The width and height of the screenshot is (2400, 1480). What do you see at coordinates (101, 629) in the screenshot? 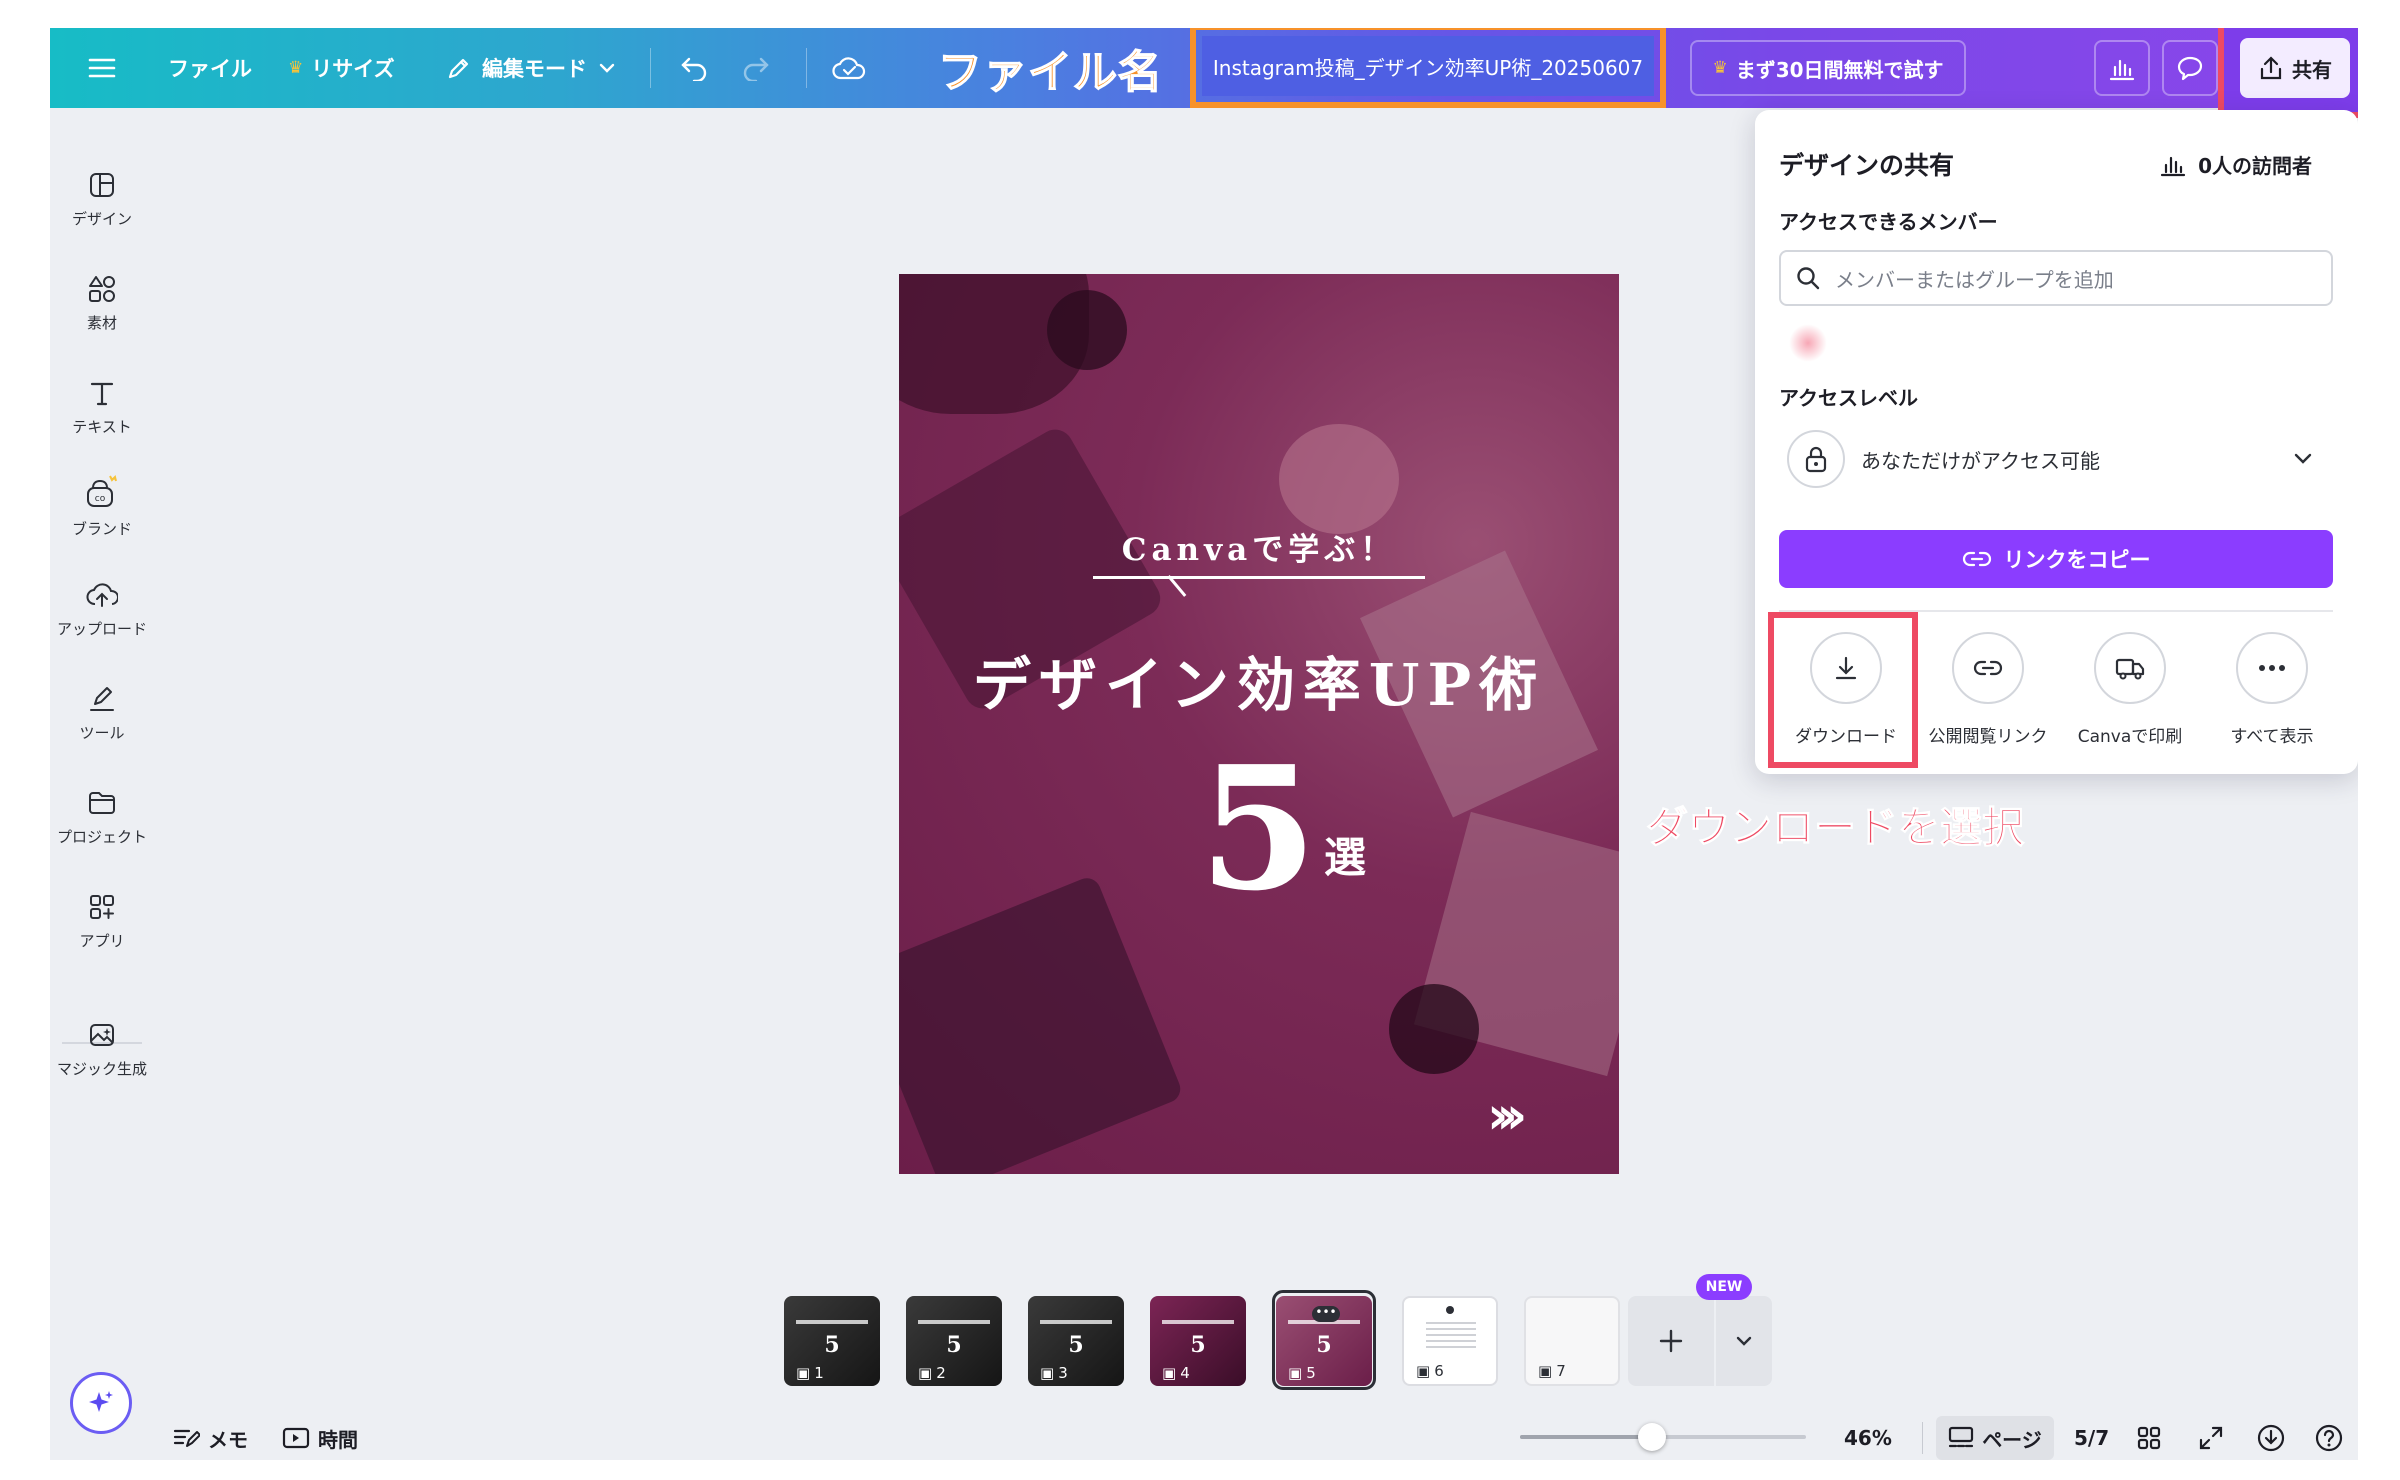
I see `sidebar-label: アップロード` at bounding box center [101, 629].